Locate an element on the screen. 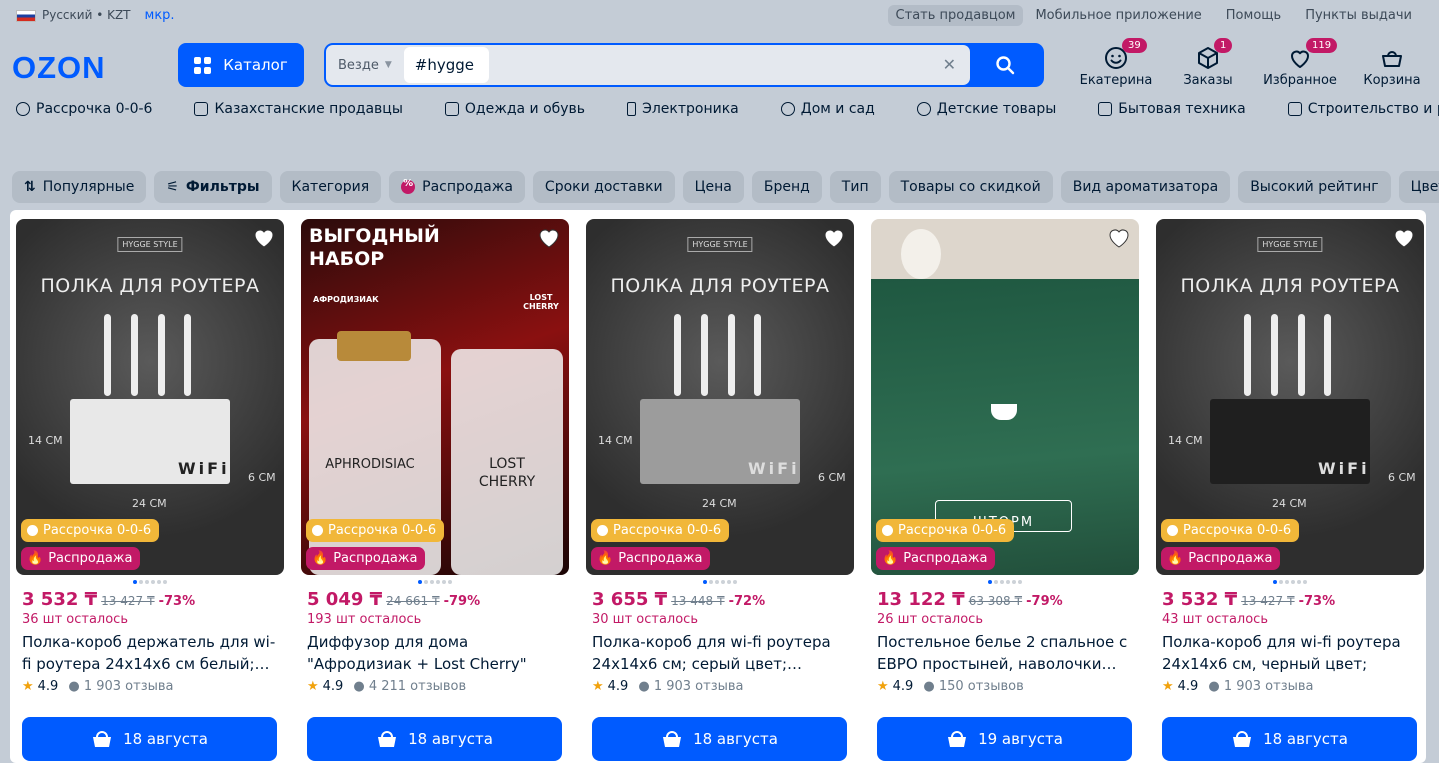  nav-item-kz-sellers: Казахстанские продавцы is located at coordinates (298, 109).